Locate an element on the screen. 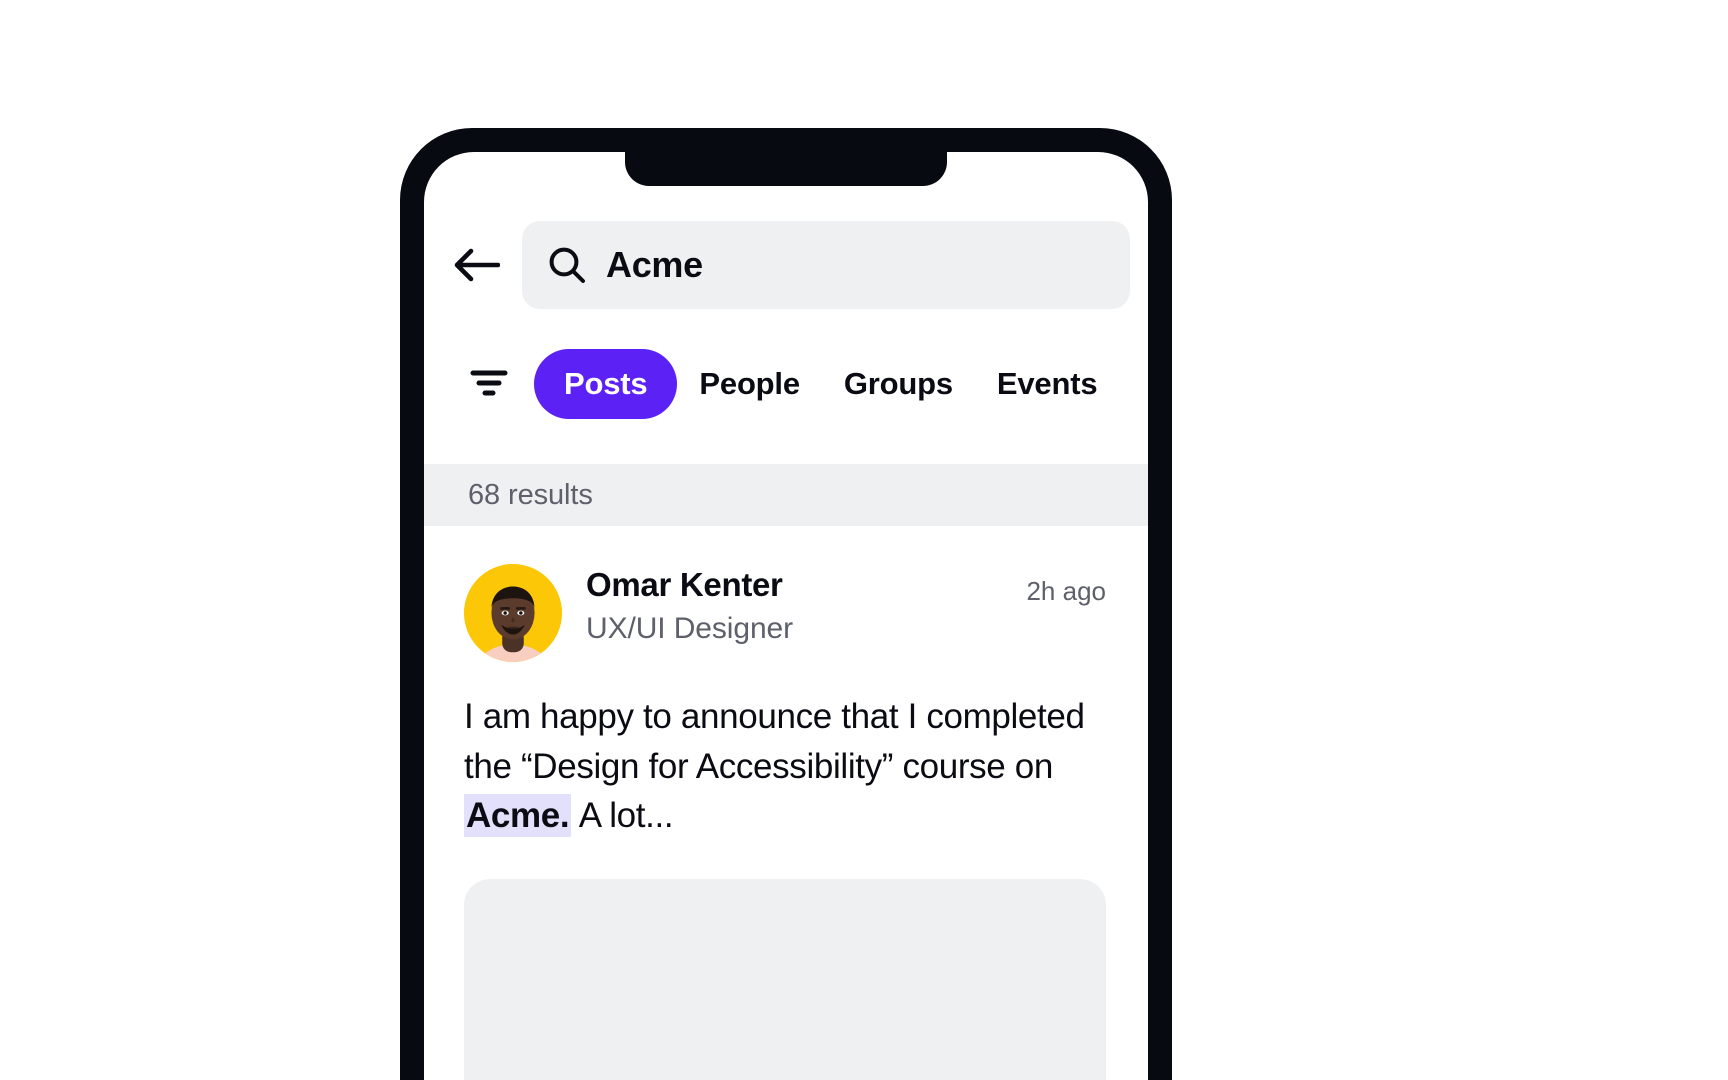  filter-tabs-bar: Posts People Groups Events is located at coordinates (786, 384).